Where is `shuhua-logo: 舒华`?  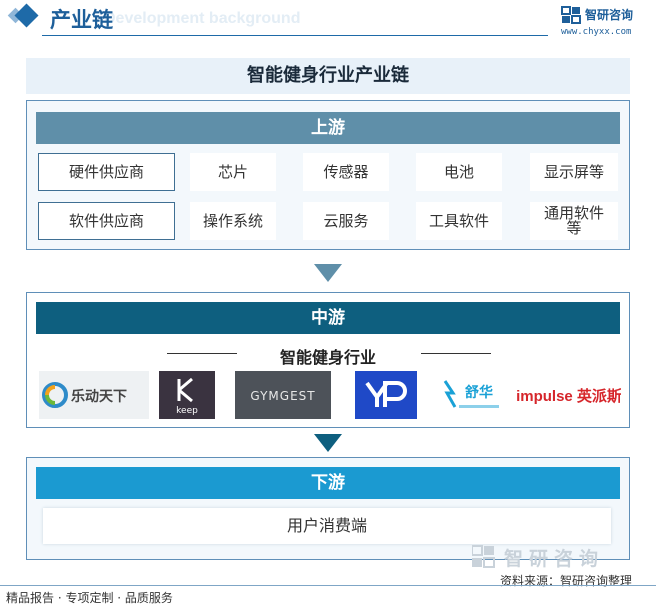
shuhua-logo: 舒华 is located at coordinates (472, 395).